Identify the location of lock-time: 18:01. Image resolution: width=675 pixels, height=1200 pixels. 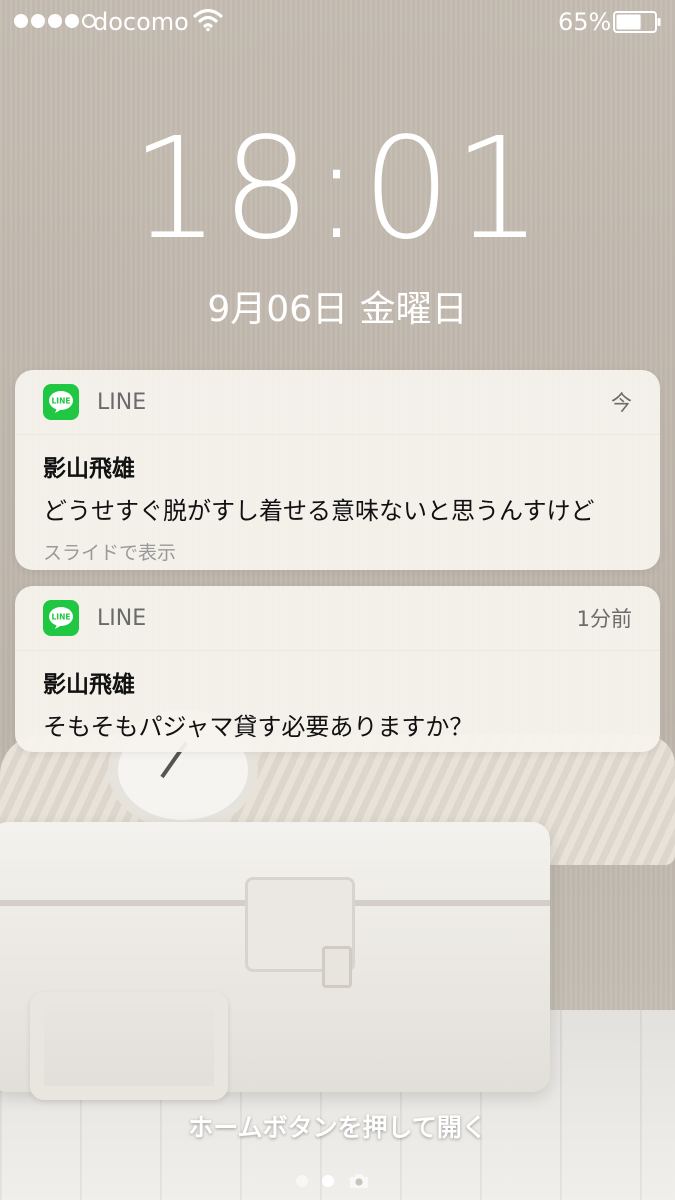
(337, 189).